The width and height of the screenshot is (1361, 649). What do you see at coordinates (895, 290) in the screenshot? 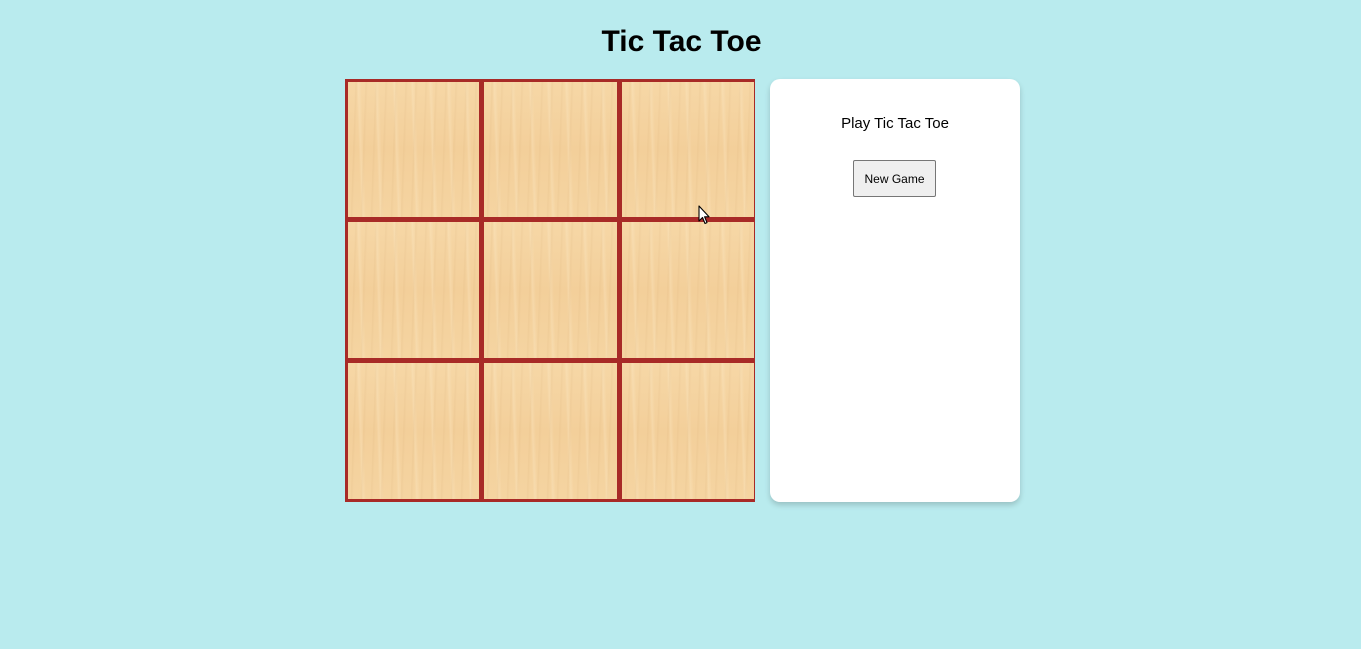
I see `game-info-panel: Play Tic Tac Toe New Game` at bounding box center [895, 290].